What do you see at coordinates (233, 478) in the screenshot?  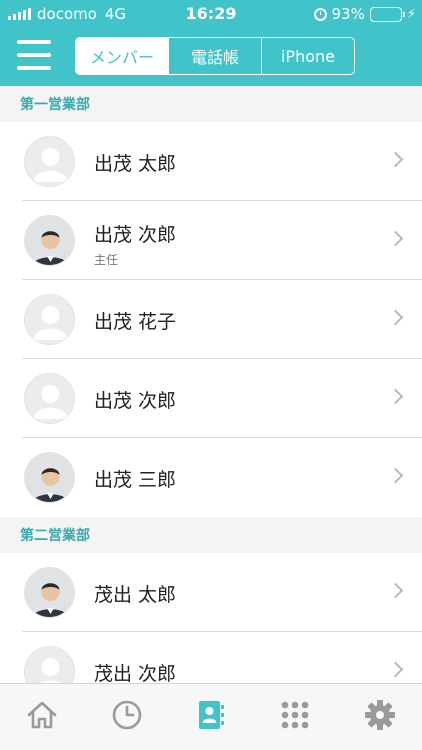 I see `member-text: 出茂 三郎` at bounding box center [233, 478].